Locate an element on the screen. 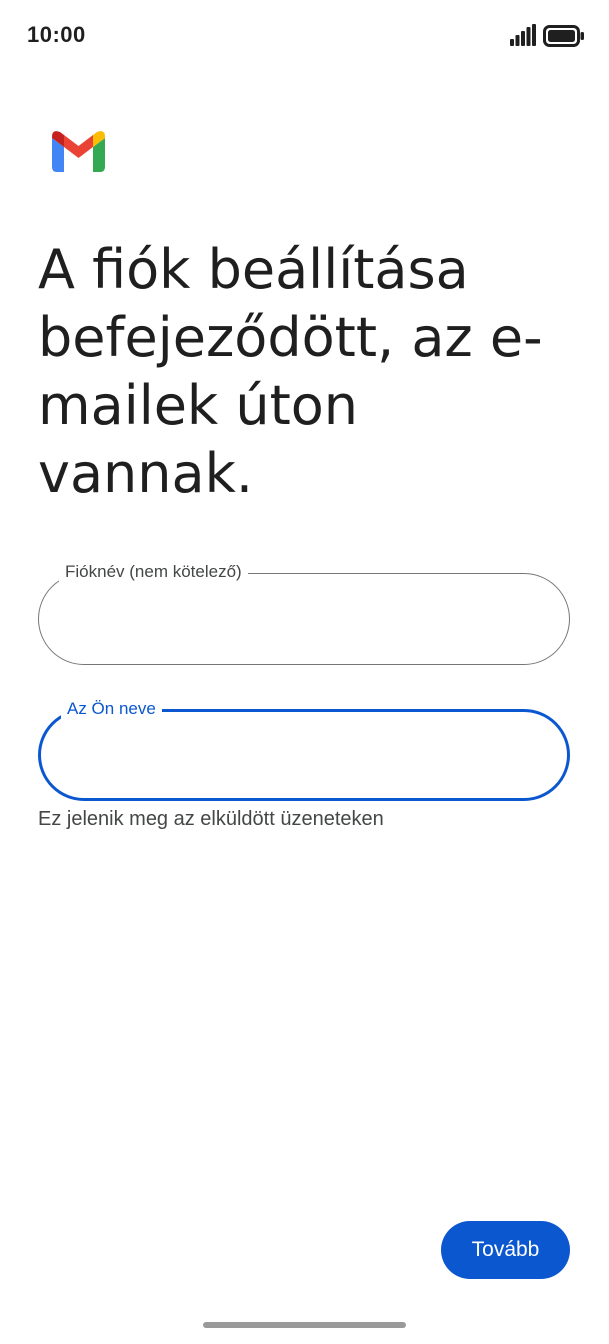 This screenshot has height=1344, width=609. battery-icon is located at coordinates (563, 36).